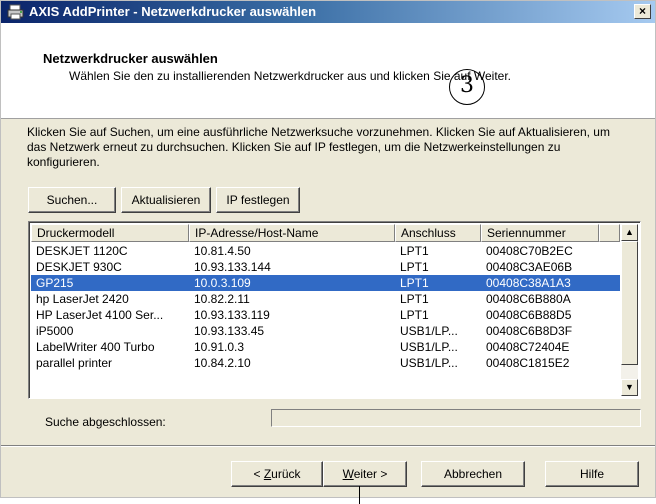  Describe the element at coordinates (232, 315) in the screenshot. I see `cell-ip: 10.93.133.119` at that location.